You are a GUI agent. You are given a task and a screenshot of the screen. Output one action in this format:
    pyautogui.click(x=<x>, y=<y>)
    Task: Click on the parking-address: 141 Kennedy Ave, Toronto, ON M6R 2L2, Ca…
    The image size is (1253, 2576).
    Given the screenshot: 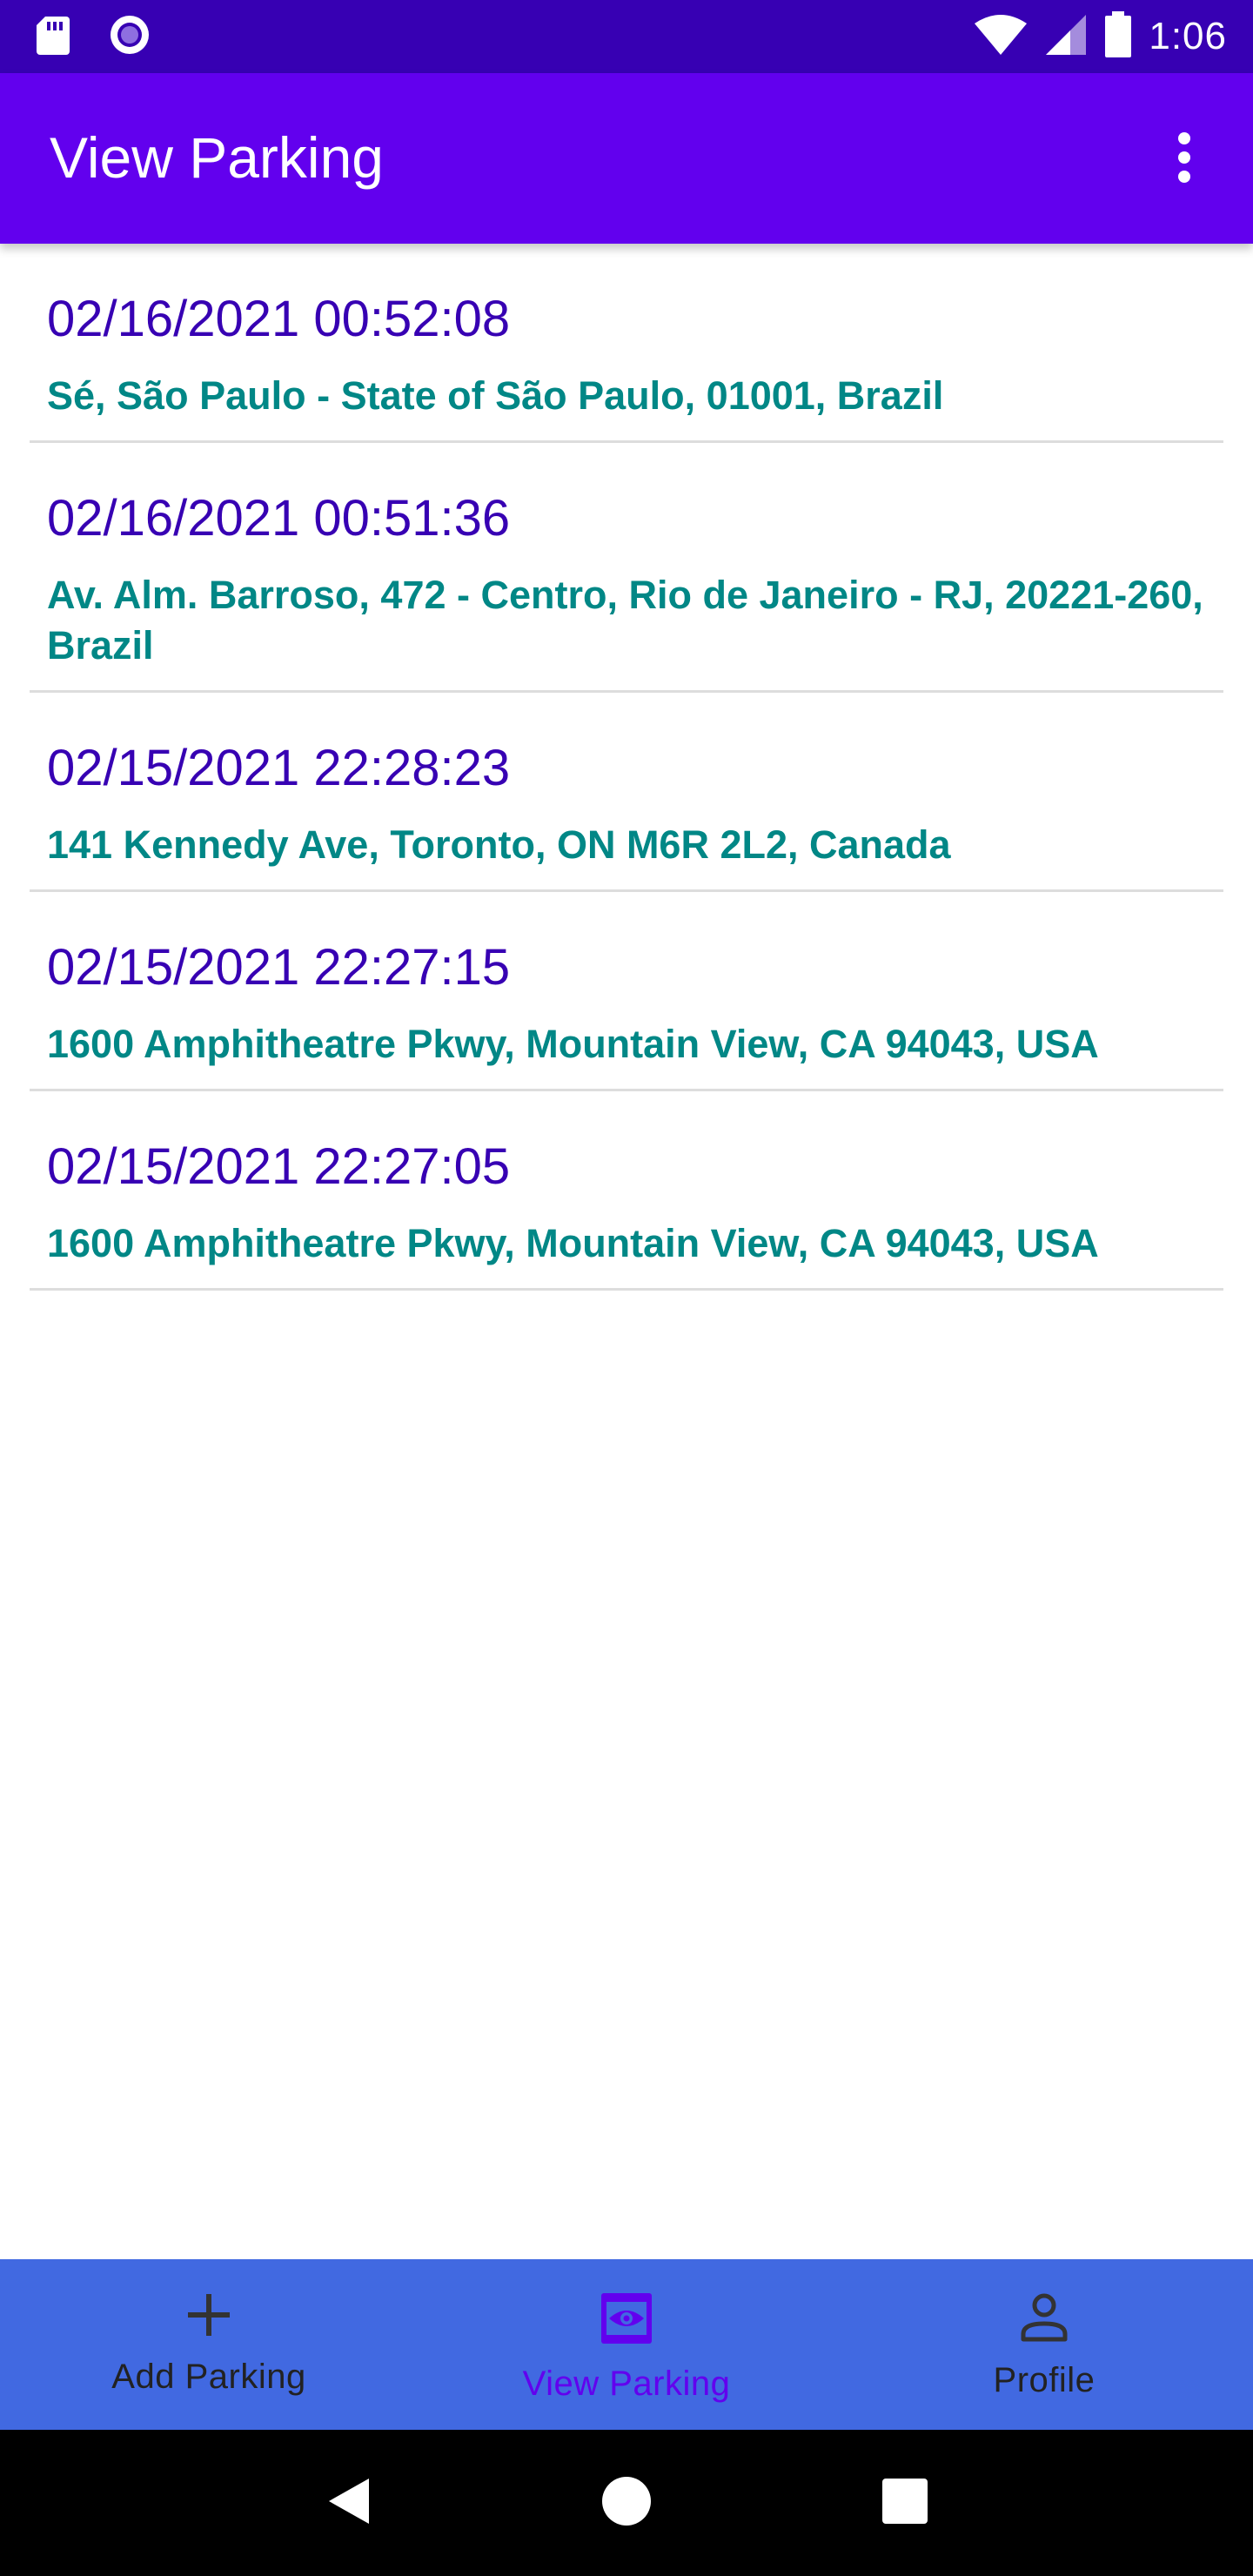 What is the action you would take?
    pyautogui.click(x=499, y=844)
    